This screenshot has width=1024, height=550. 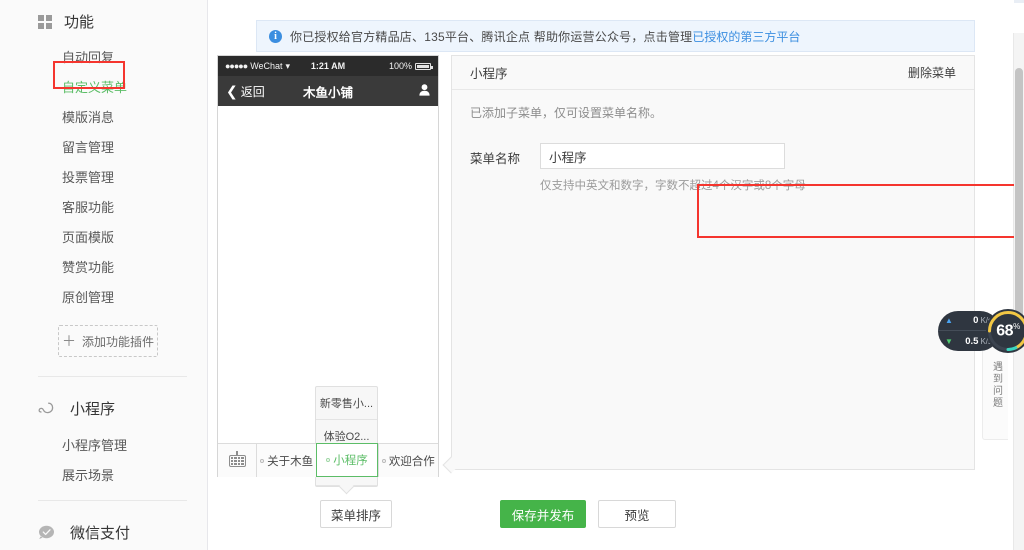 What do you see at coordinates (88, 475) in the screenshot?
I see `sidebar-item-label: 展示场景` at bounding box center [88, 475].